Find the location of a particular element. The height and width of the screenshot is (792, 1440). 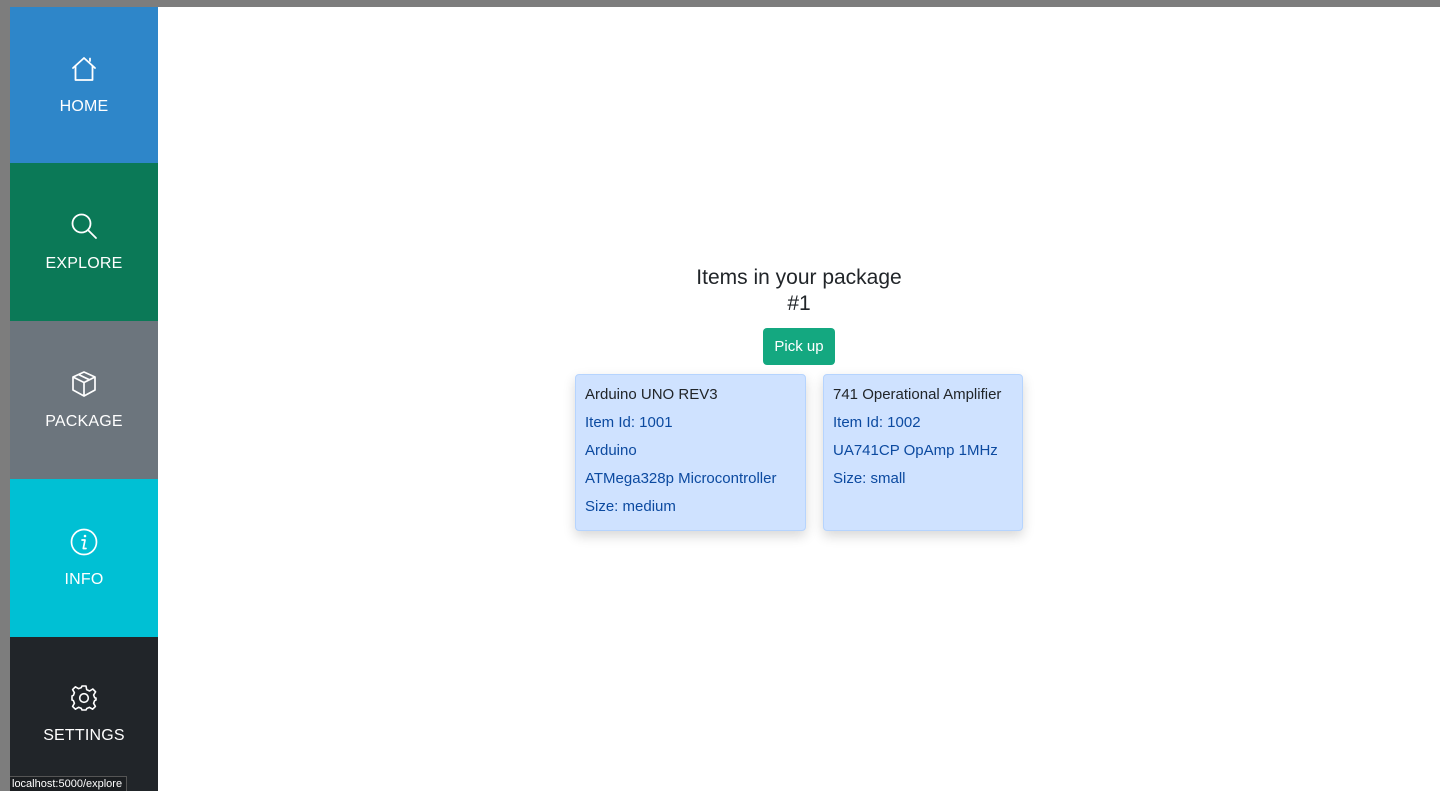

item-id: Item Id: 1001 is located at coordinates (690, 423).